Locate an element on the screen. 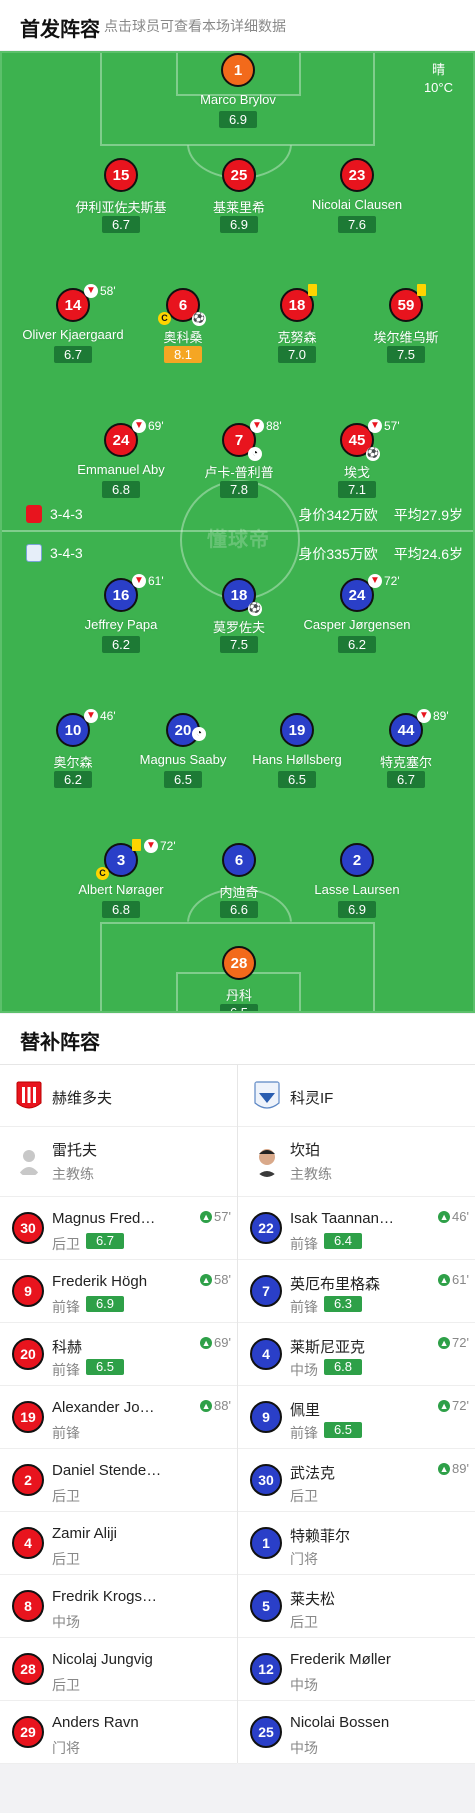  home-player: 45 ▼ 57' ⚽ 埃戈 7.1 is located at coordinates (357, 466).